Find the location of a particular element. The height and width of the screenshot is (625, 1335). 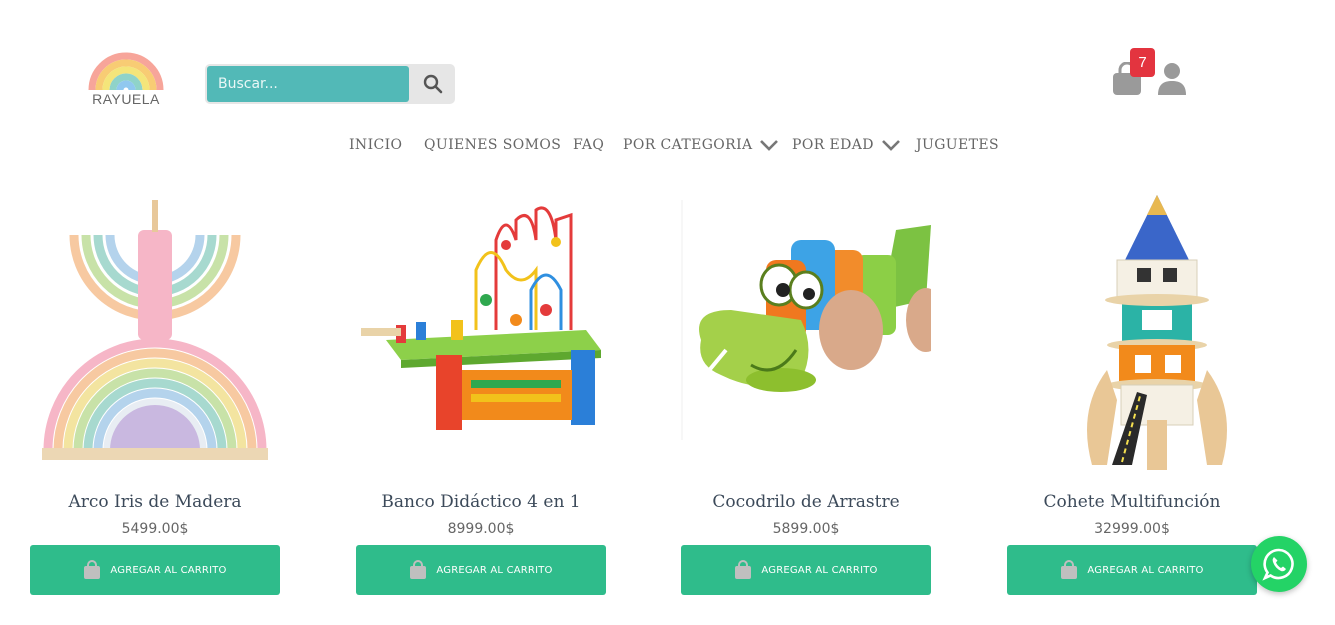

nav-item-por-edad: POR EDAD is located at coordinates (846, 145).